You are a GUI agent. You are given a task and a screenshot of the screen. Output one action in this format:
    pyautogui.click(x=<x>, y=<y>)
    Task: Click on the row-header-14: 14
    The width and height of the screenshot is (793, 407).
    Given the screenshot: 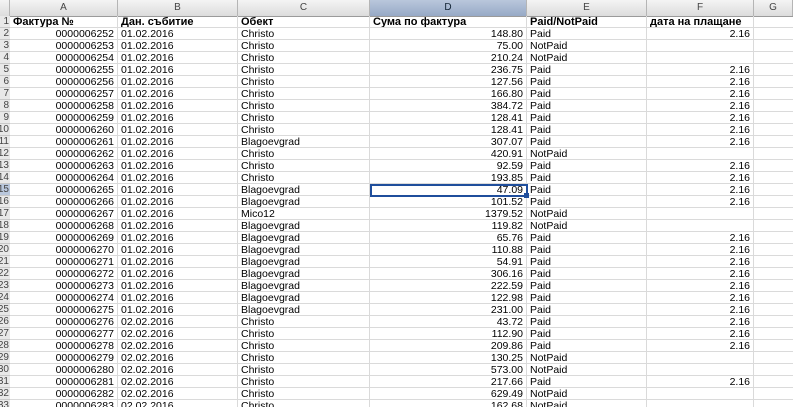 What is the action you would take?
    pyautogui.click(x=5, y=178)
    